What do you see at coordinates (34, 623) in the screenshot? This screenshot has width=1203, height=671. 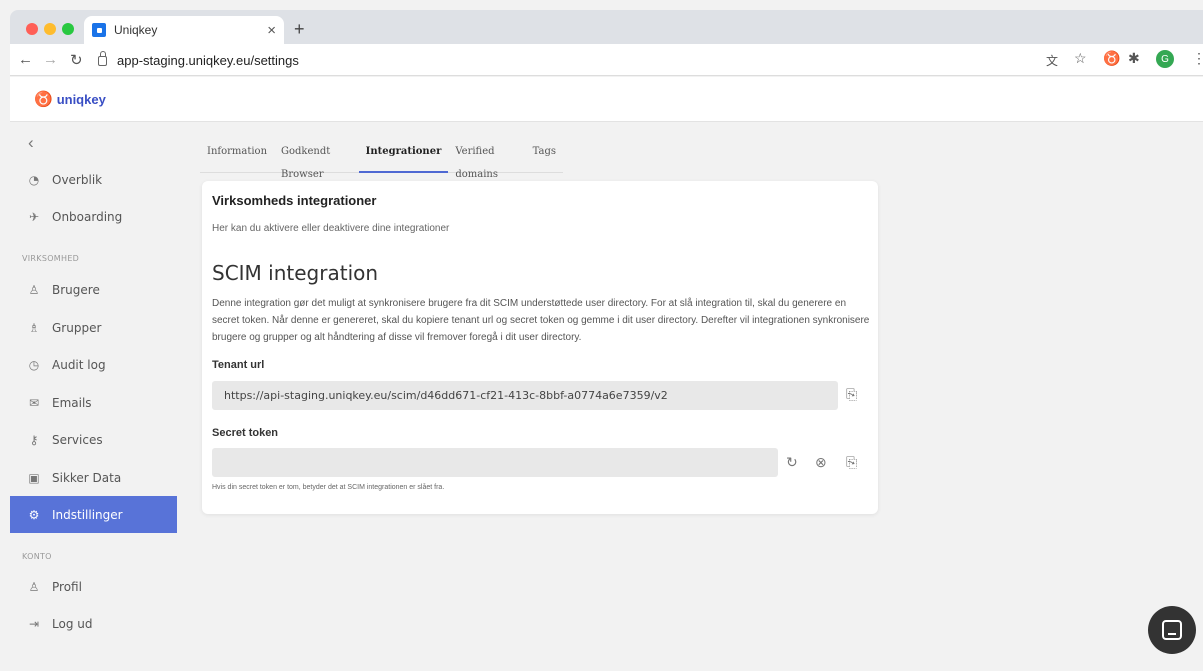 I see `logout-icon: ⇥` at bounding box center [34, 623].